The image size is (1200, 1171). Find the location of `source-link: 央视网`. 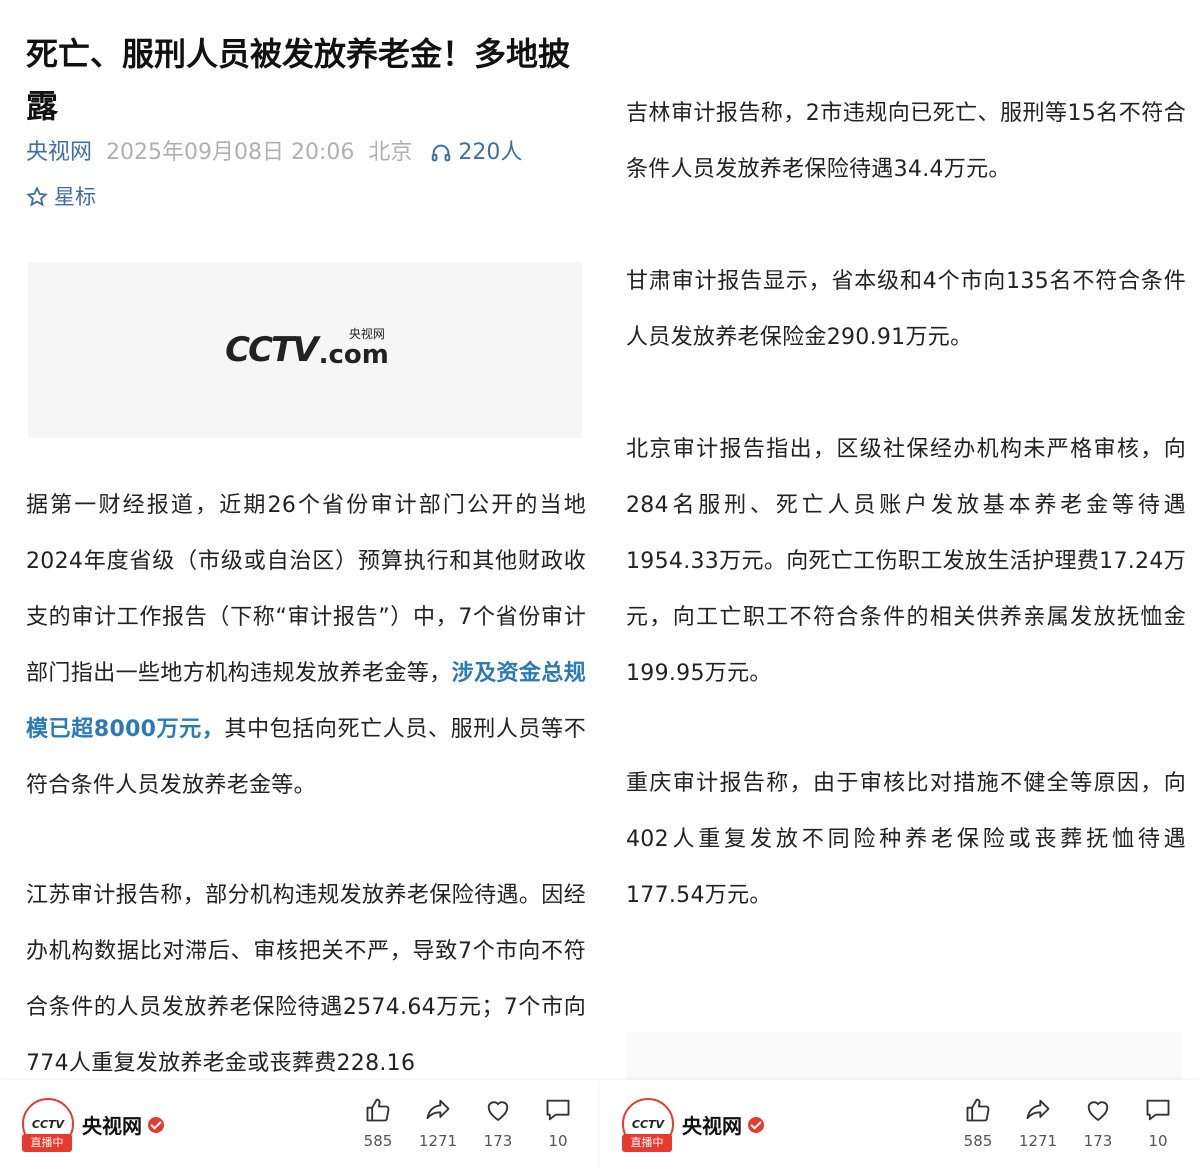

source-link: 央视网 is located at coordinates (59, 153).